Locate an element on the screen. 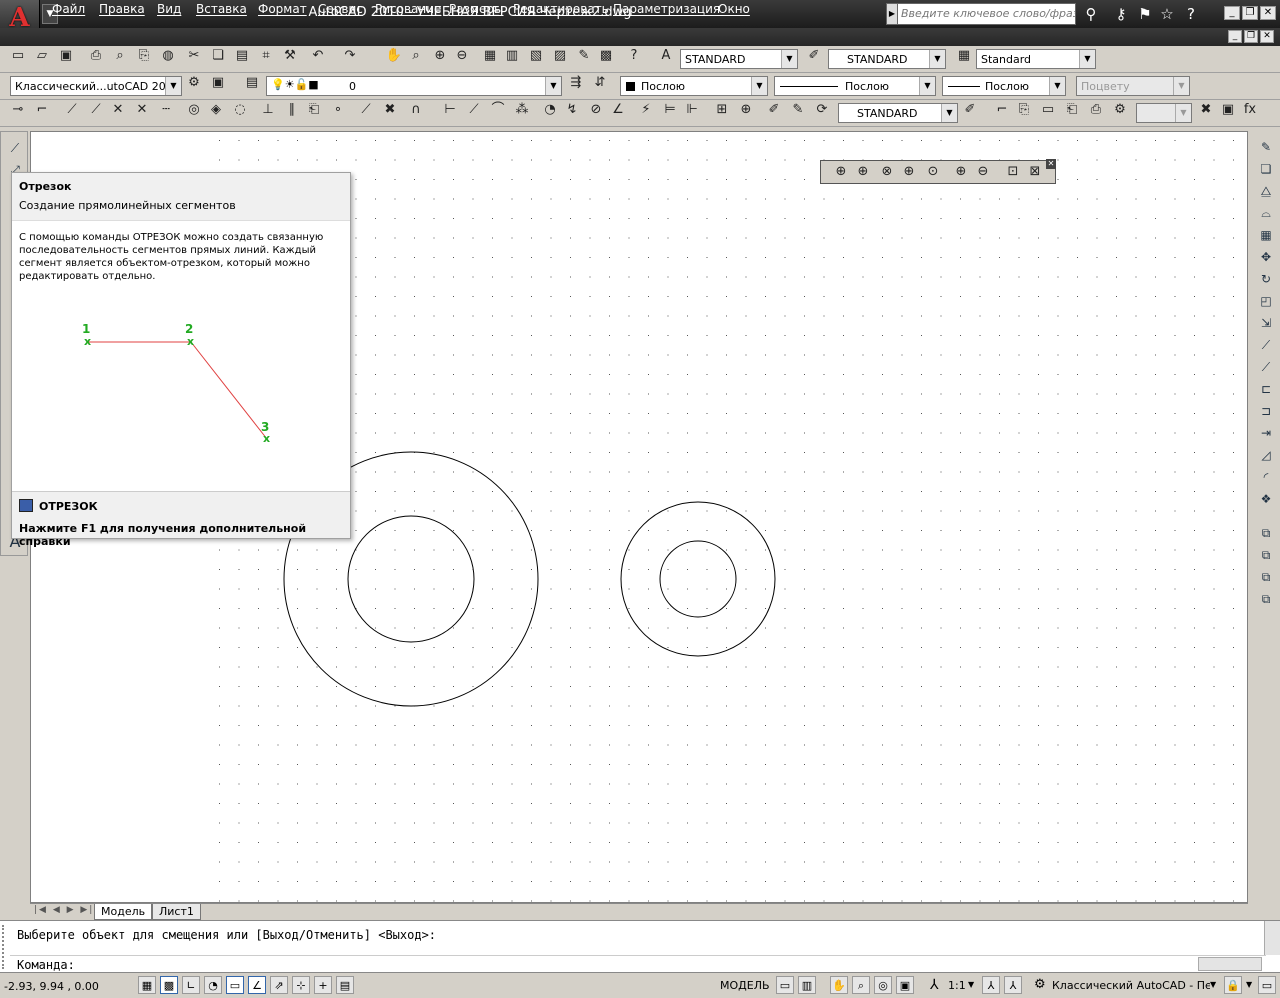 The width and height of the screenshot is (1280, 998). zoom-all-icon: ⊡ is located at coordinates (1013, 172).